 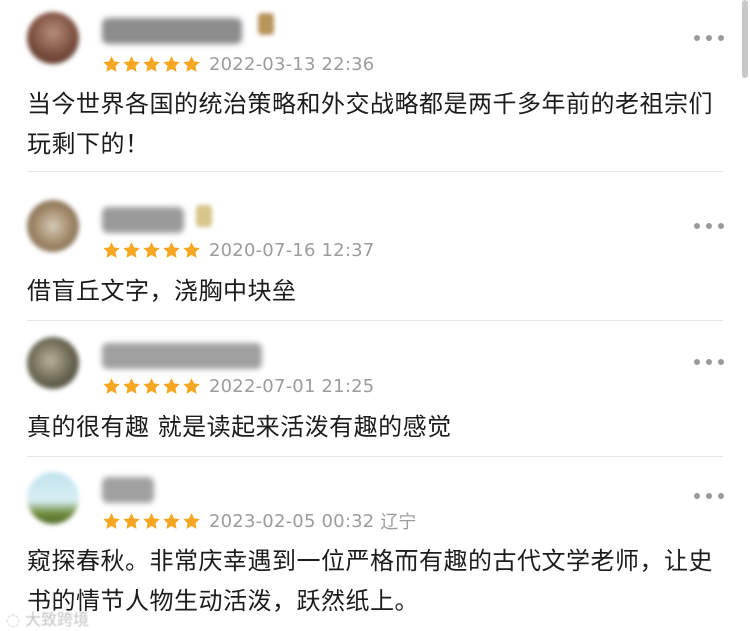 What do you see at coordinates (745, 39) in the screenshot?
I see `scrollbar` at bounding box center [745, 39].